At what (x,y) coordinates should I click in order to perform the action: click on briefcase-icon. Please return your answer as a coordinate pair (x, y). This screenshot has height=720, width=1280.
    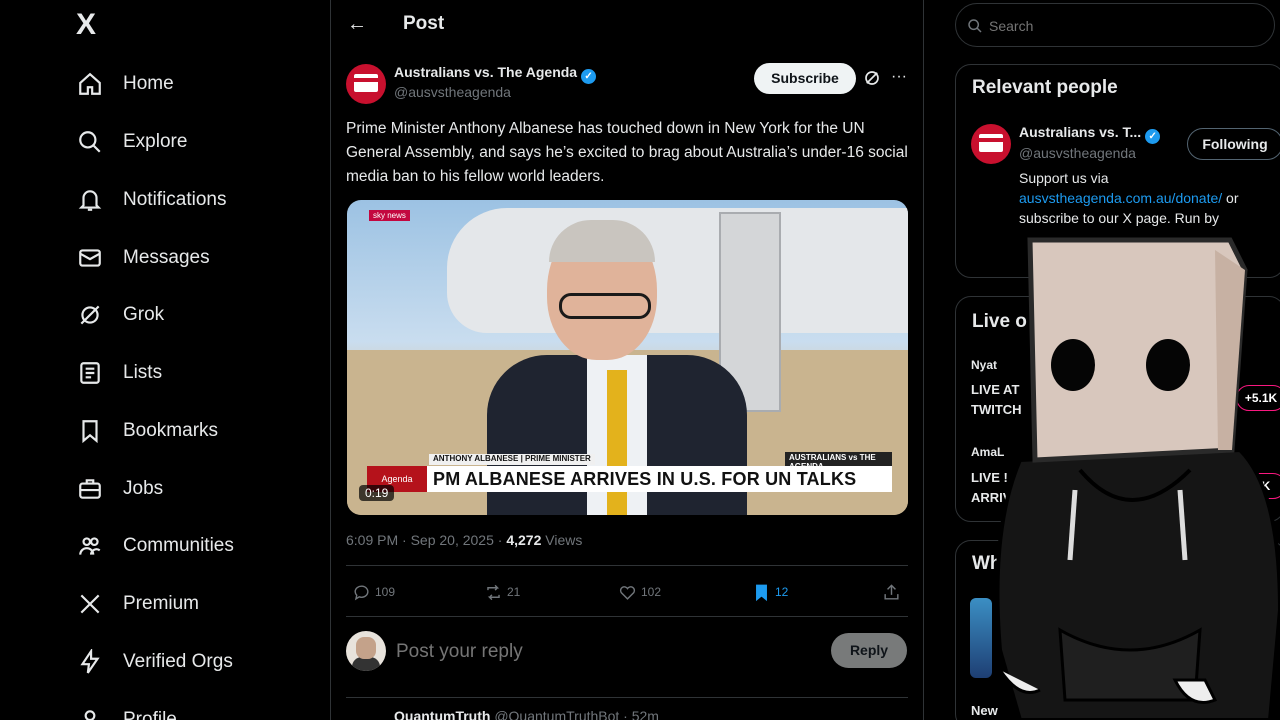
    Looking at the image, I should click on (90, 489).